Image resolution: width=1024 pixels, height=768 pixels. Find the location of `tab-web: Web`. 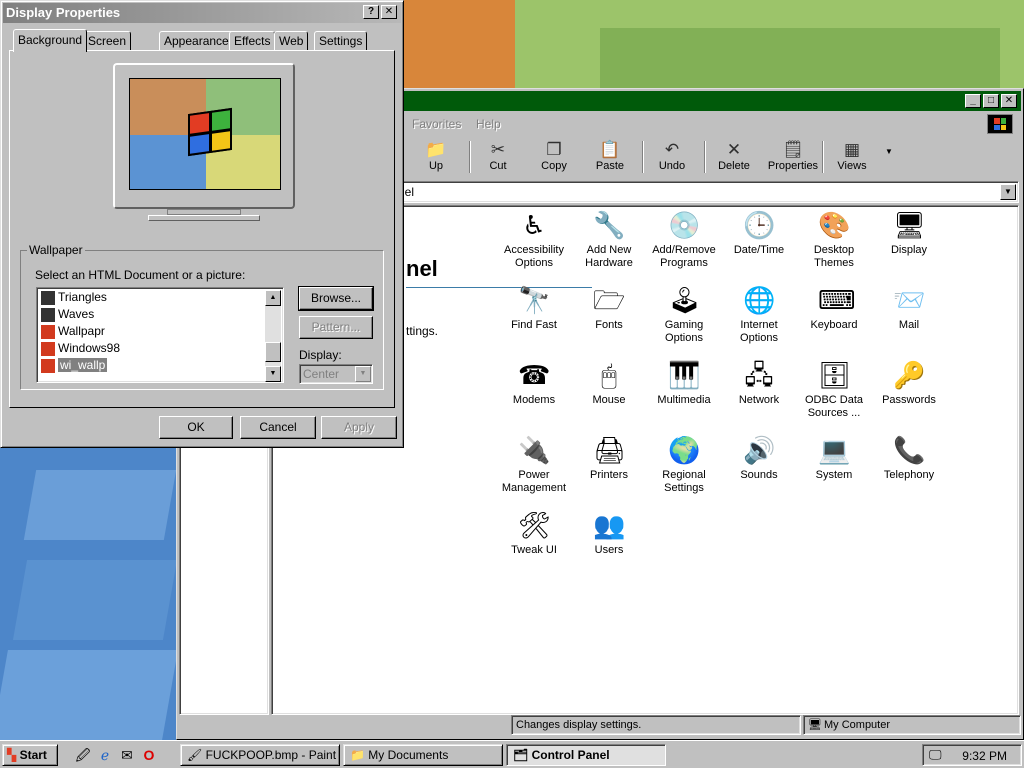

tab-web: Web is located at coordinates (291, 41).